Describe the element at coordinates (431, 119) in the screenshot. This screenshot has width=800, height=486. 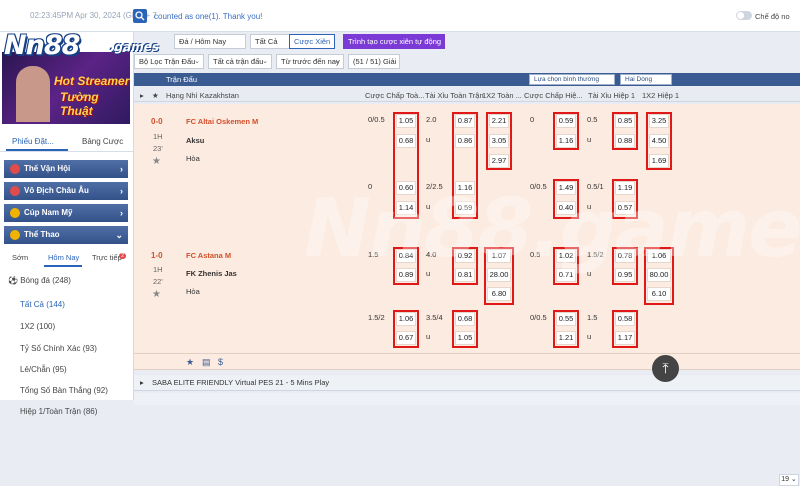
I see `ou-line: 2.0` at that location.